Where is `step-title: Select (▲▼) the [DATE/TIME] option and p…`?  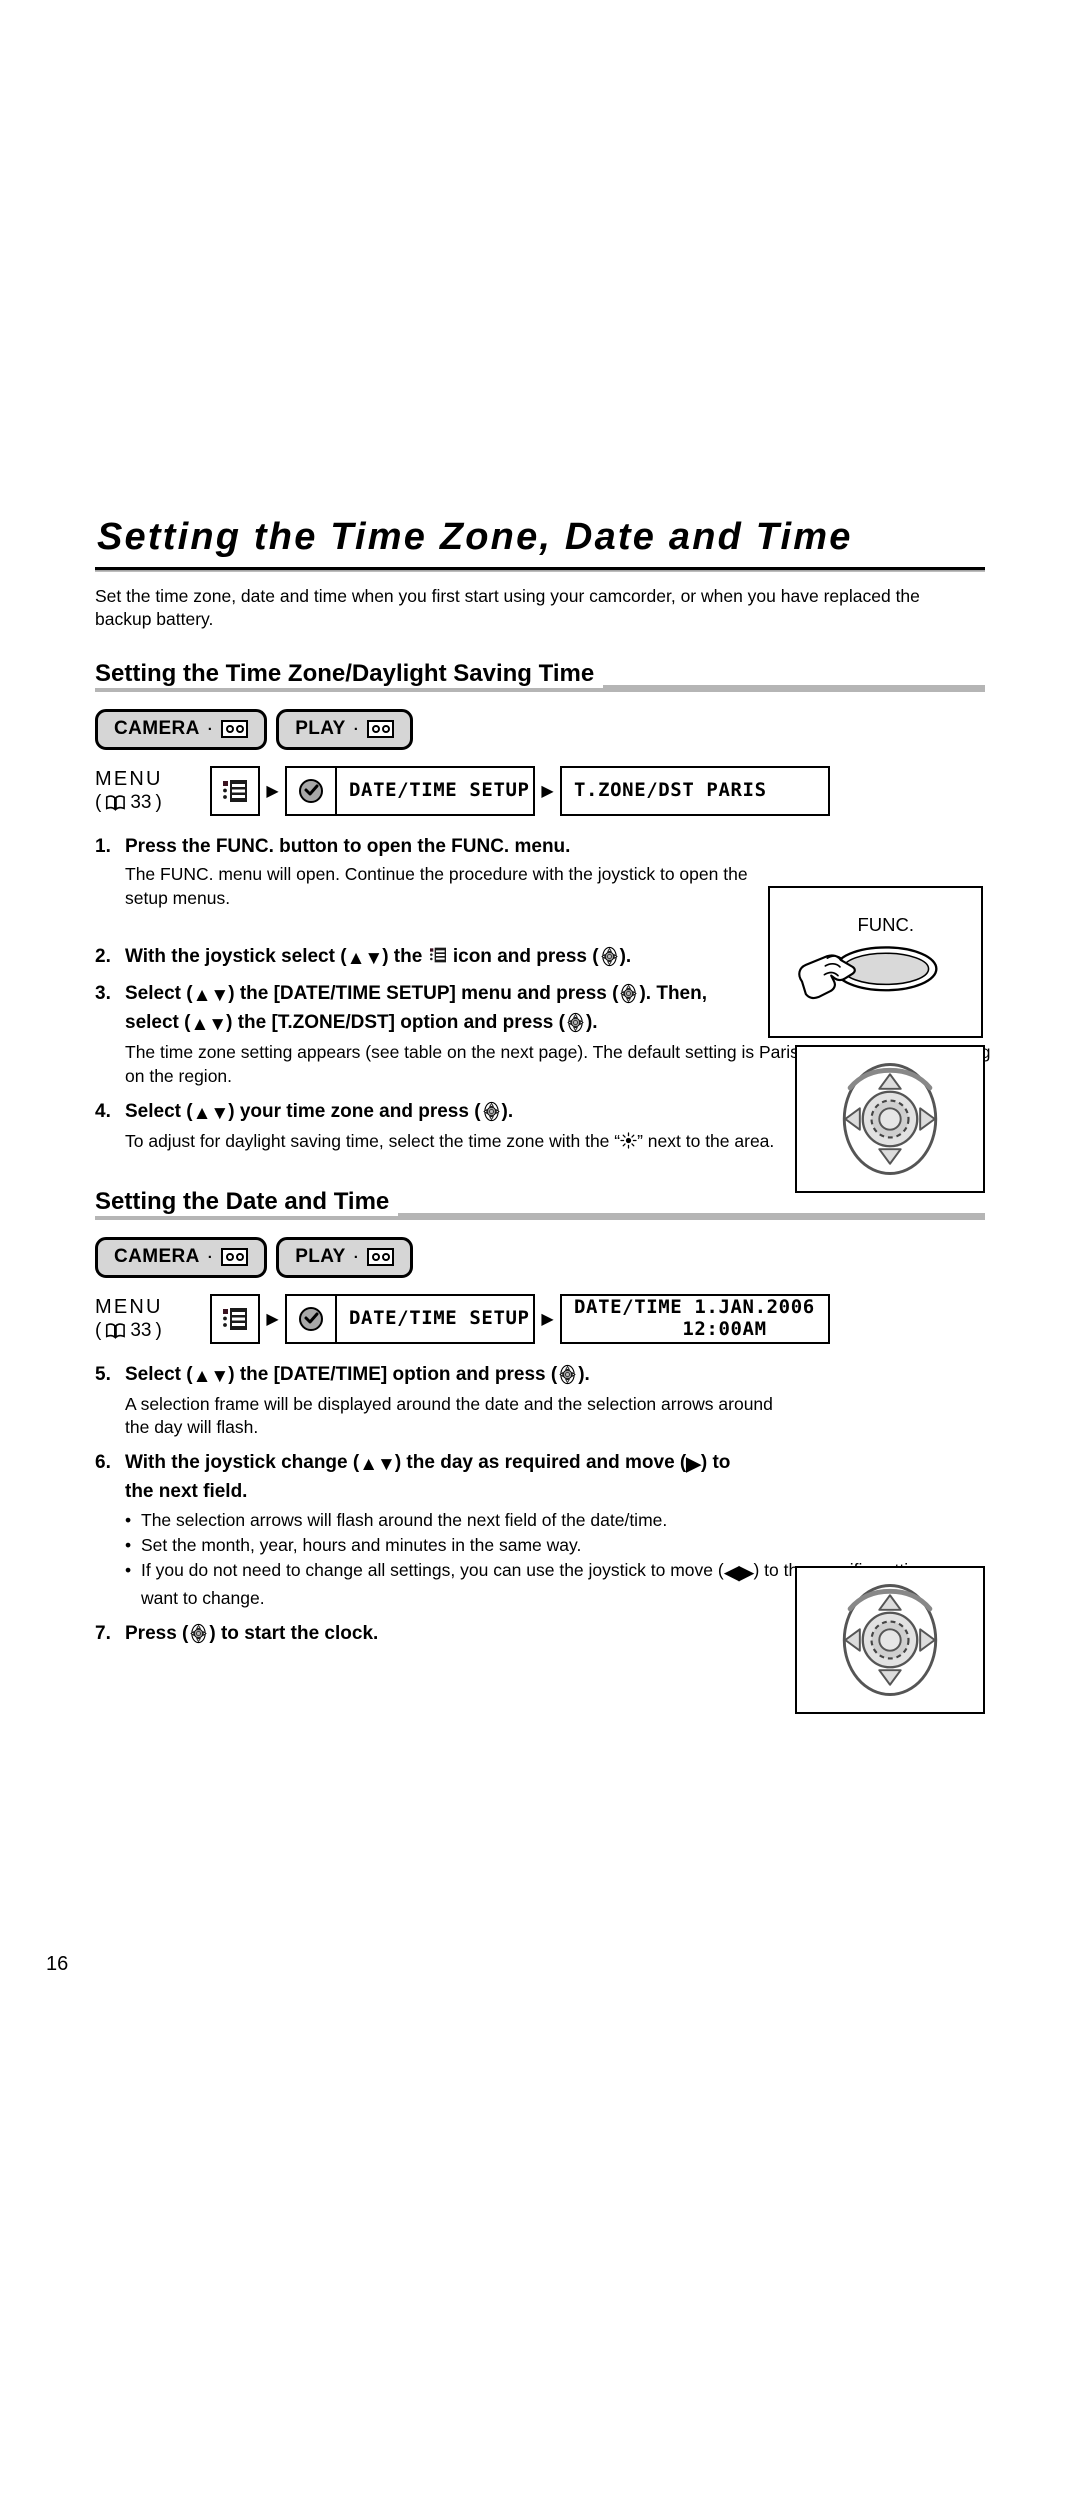 step-title: Select (▲▼) the [DATE/TIME] option and p… is located at coordinates (455, 1376).